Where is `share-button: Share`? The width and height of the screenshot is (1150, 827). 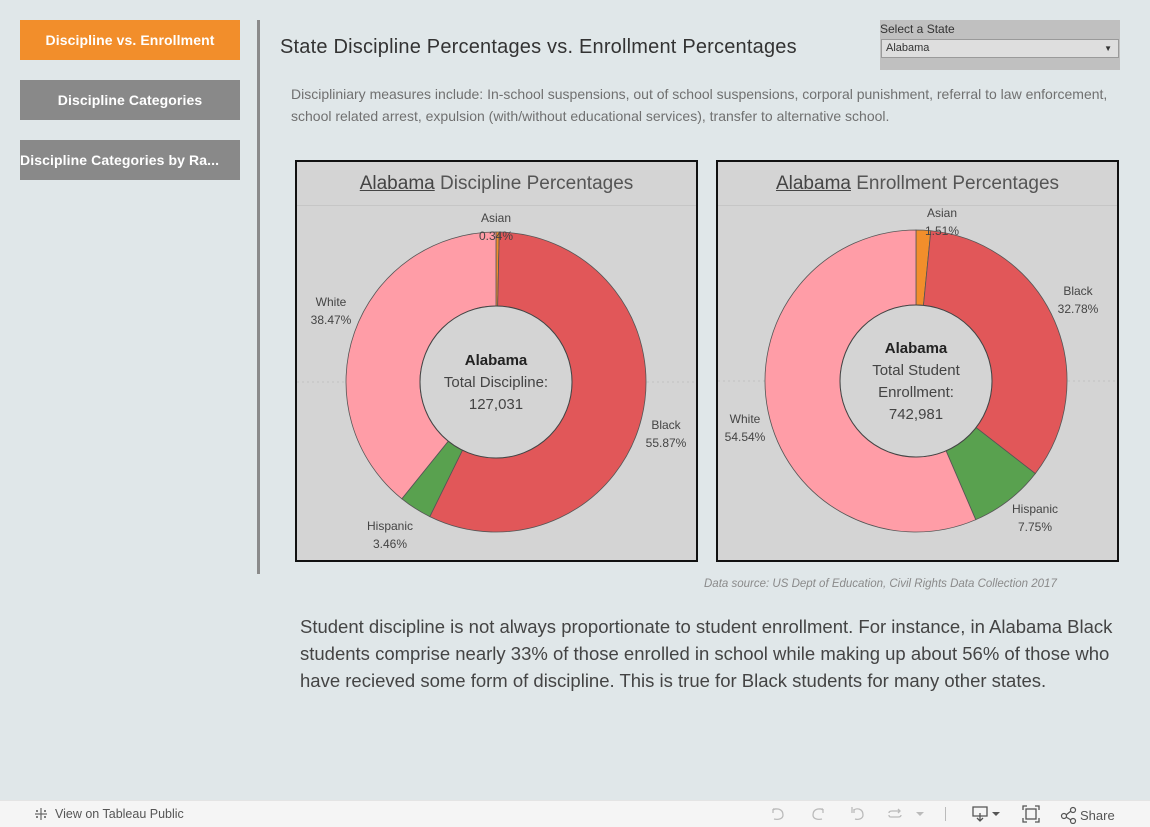 share-button: Share is located at coordinates (1087, 815).